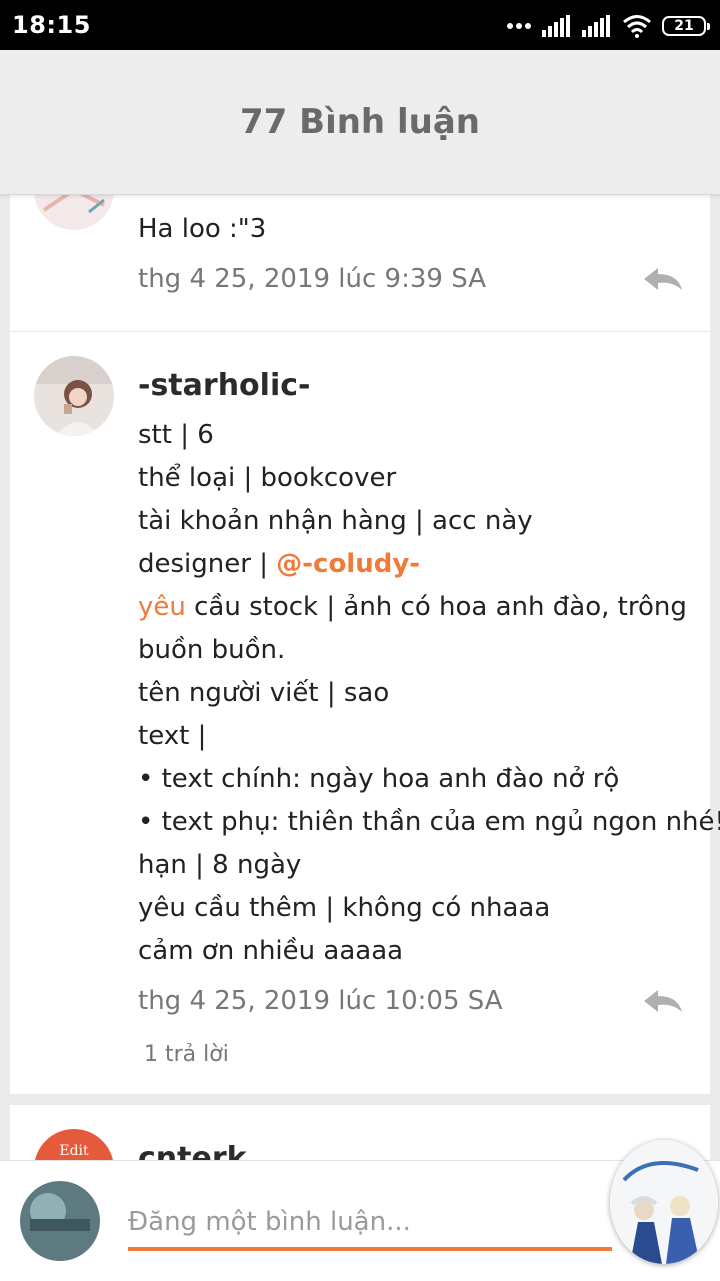 The image size is (720, 1281). What do you see at coordinates (212, 650) in the screenshot?
I see `comment-line: buồn buồn.` at bounding box center [212, 650].